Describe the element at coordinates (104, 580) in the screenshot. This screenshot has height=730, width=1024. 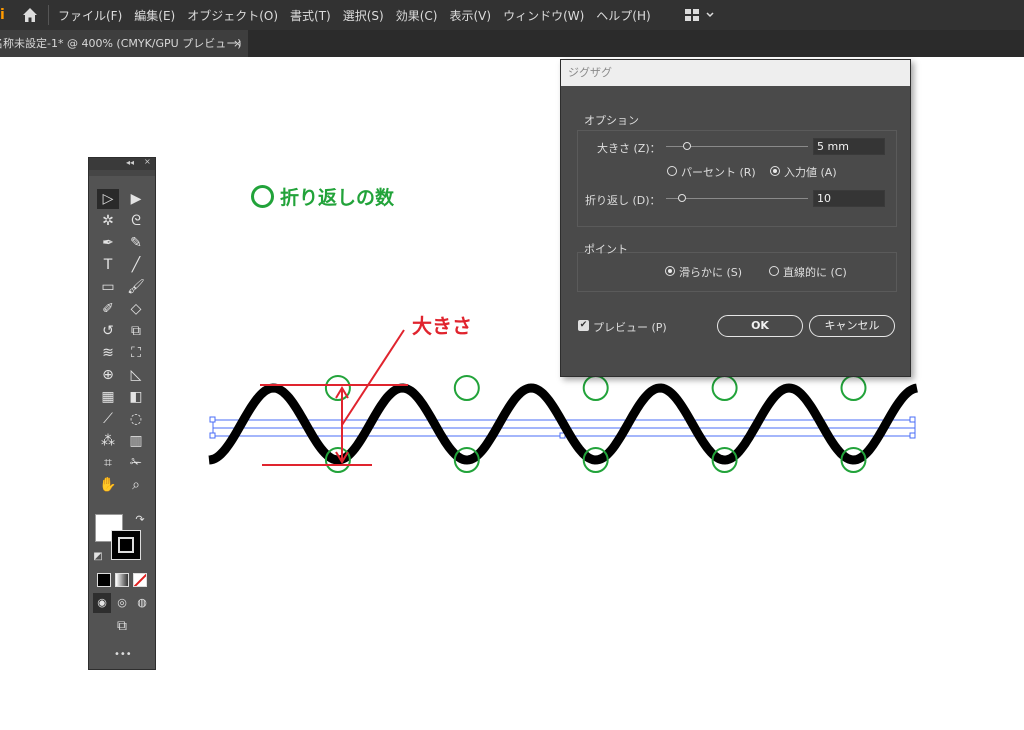
I see `color-mode-icon` at that location.